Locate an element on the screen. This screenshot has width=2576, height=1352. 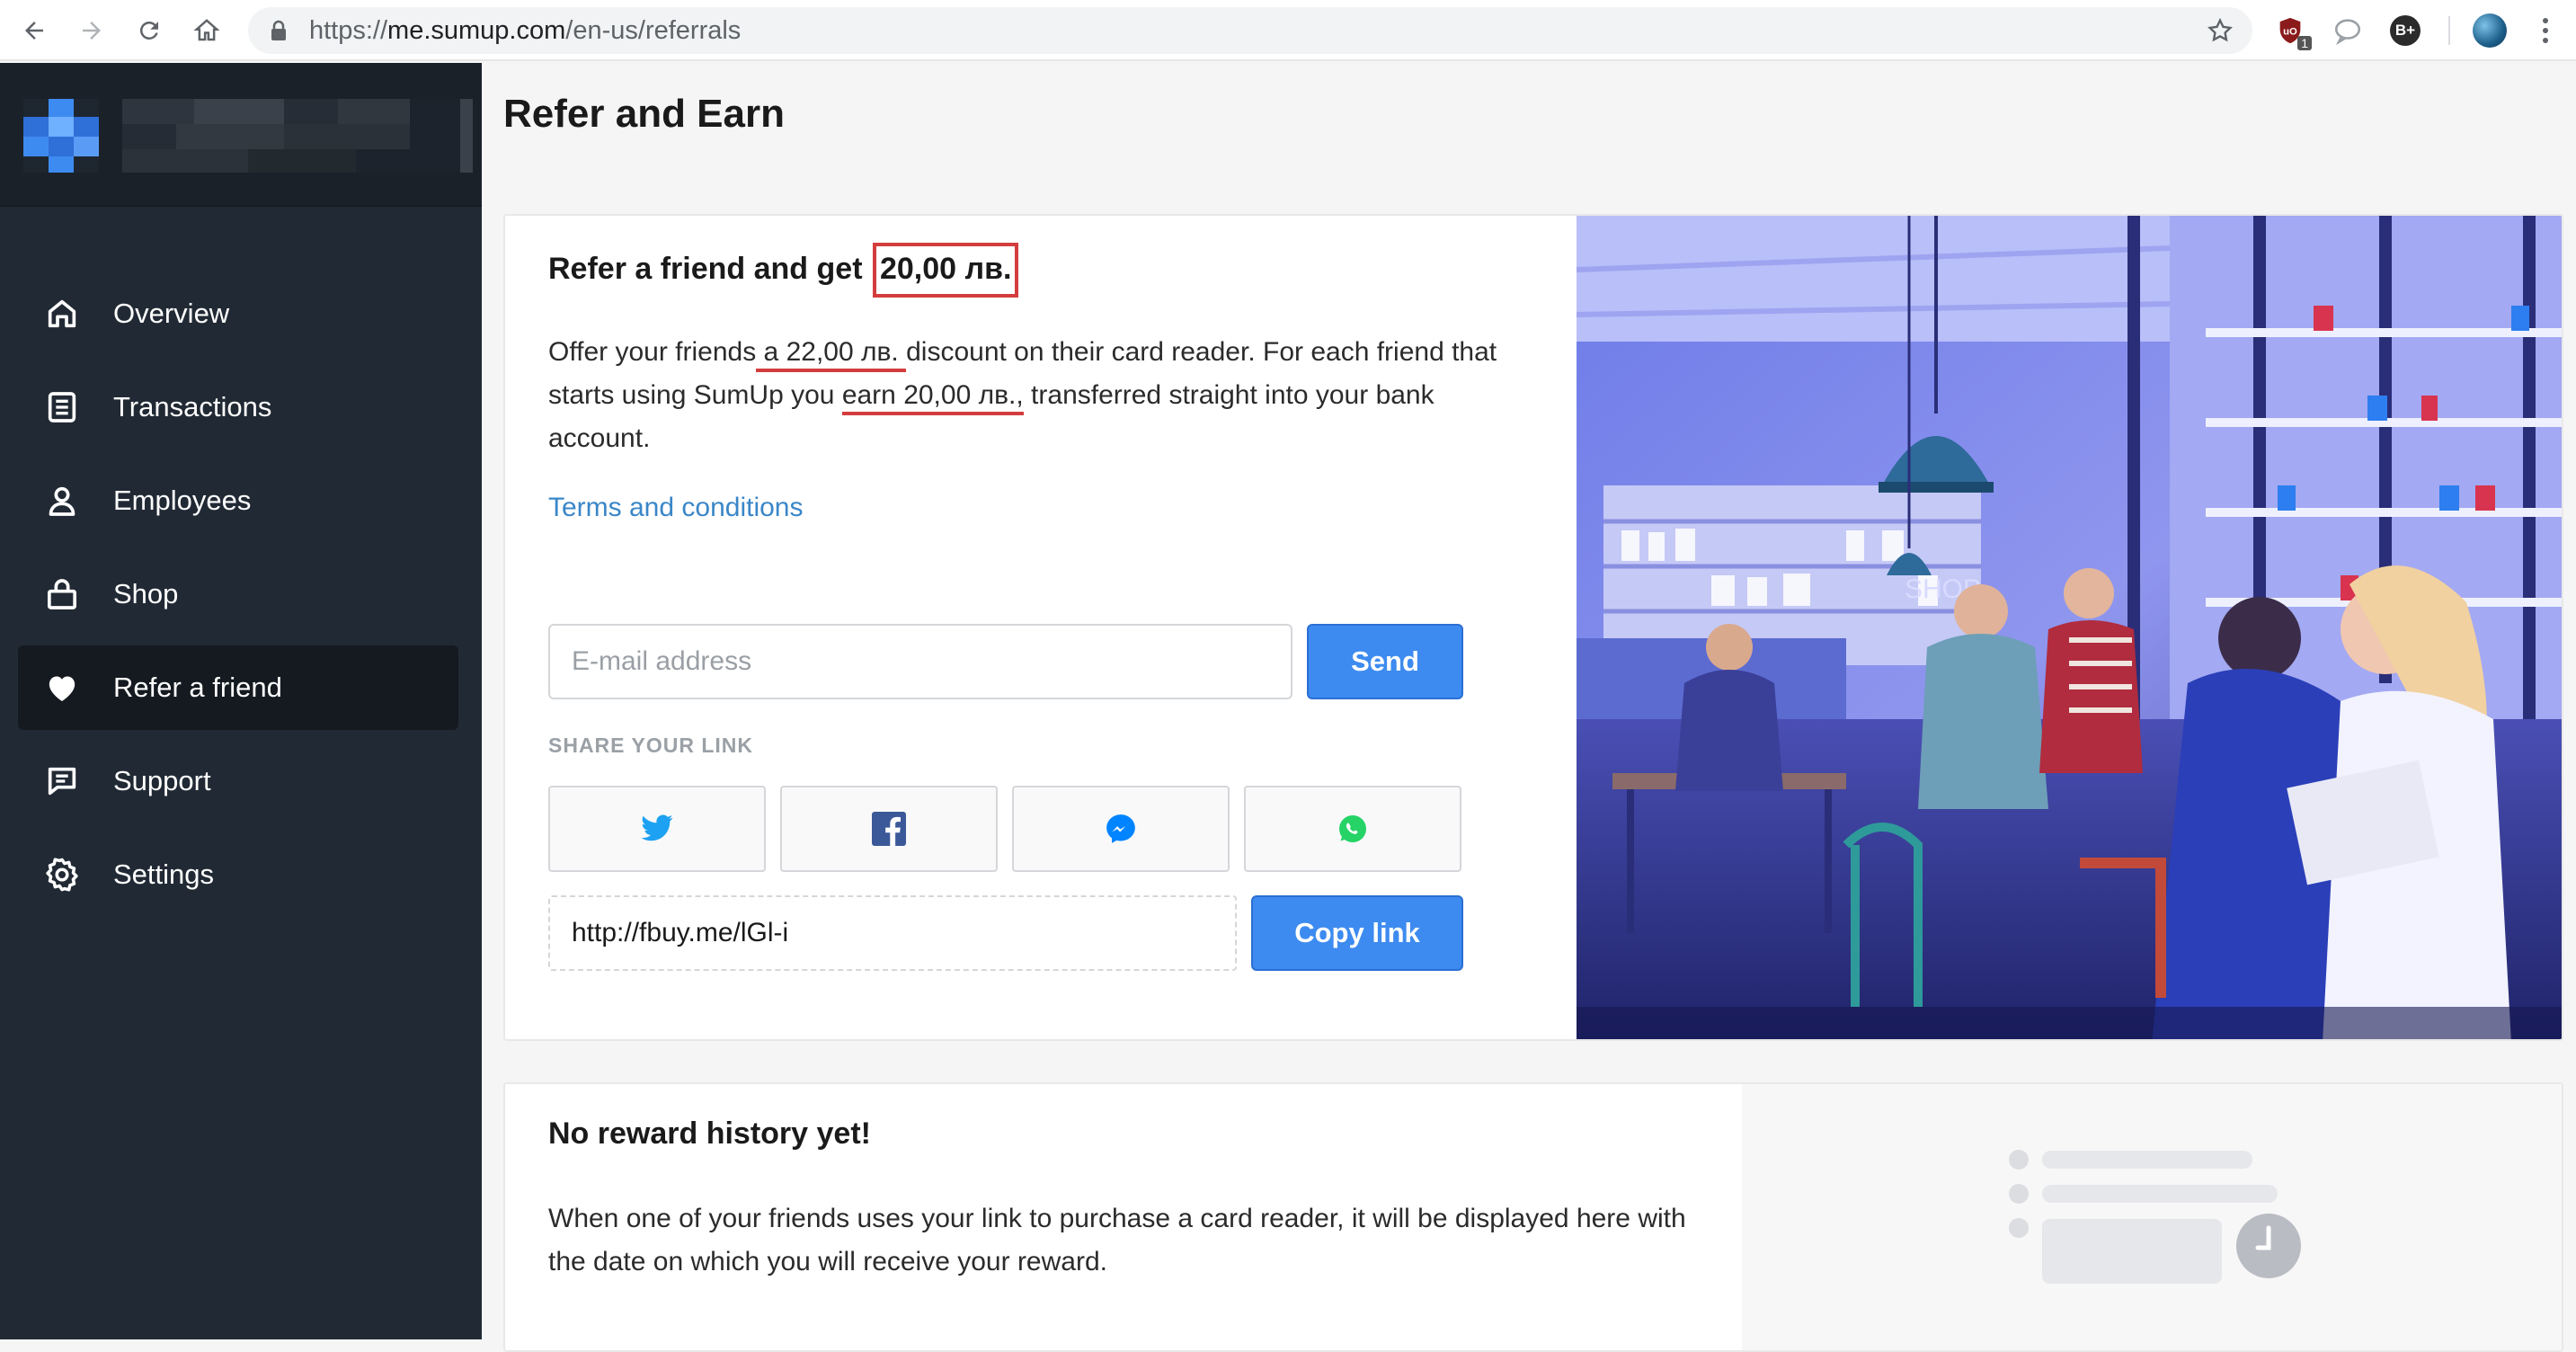
twitter-icon is located at coordinates (657, 827).